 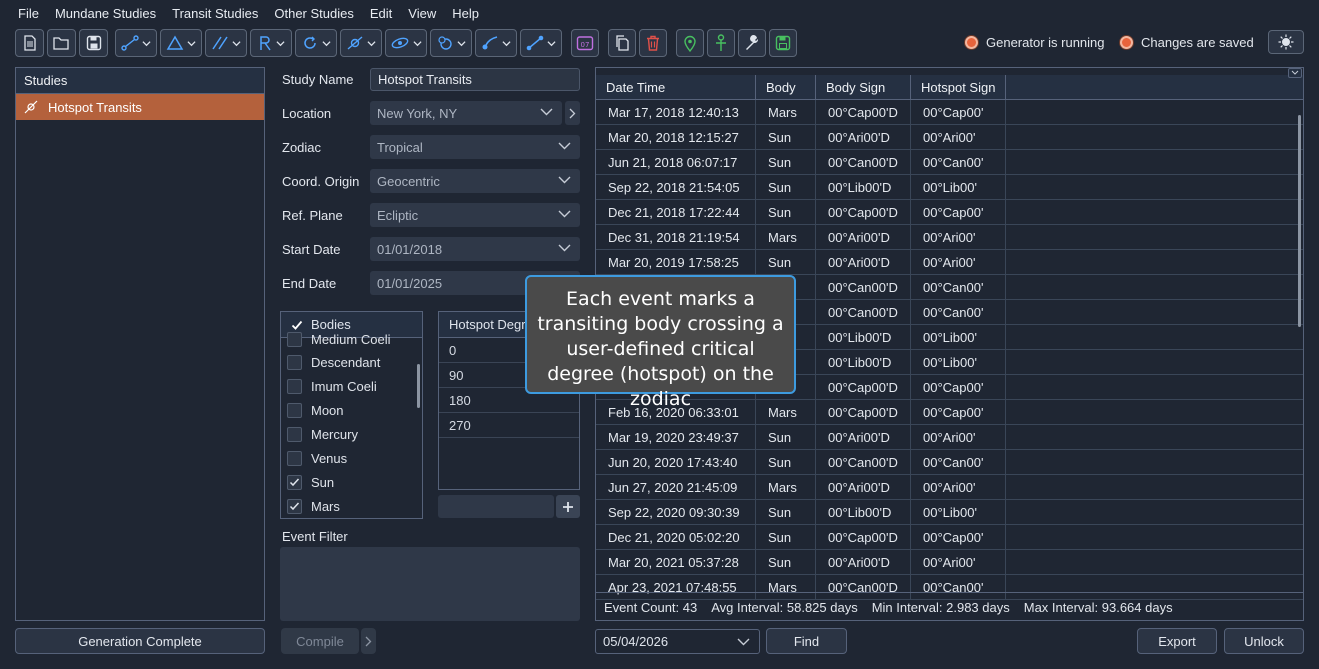 What do you see at coordinates (653, 43) in the screenshot?
I see `delete-button` at bounding box center [653, 43].